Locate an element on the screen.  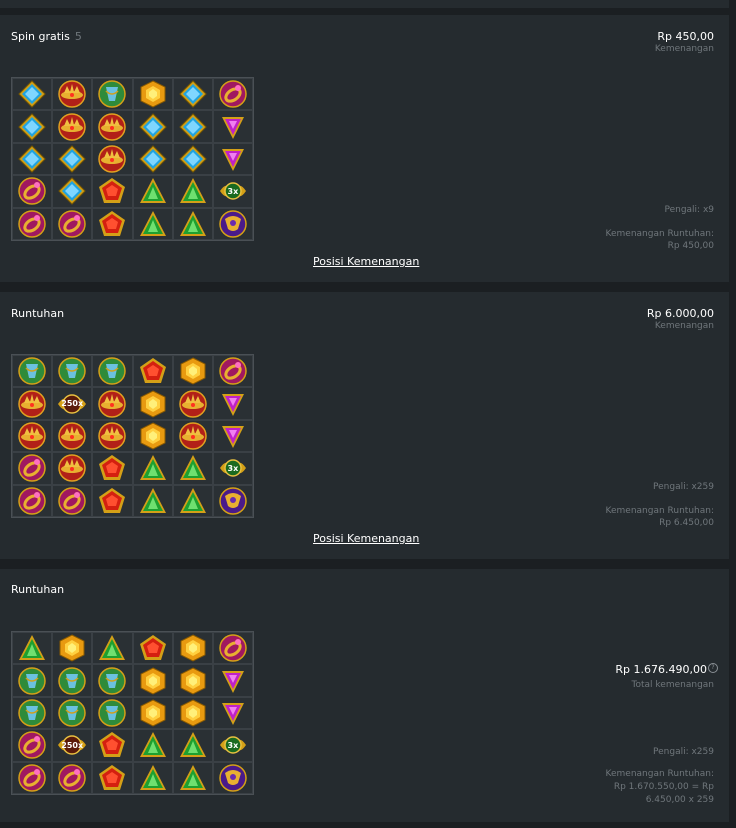
cascade-value-line-1: Rp 1.670.550,00 = Rp is located at coordinates (663, 787).